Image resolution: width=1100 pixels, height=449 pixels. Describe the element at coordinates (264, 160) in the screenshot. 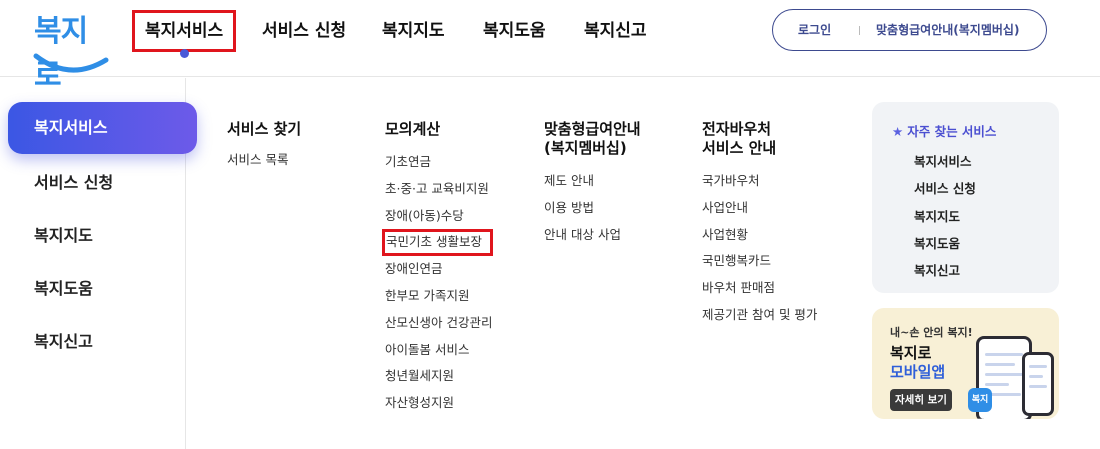

I see `link-service-list: 서비스 목록` at that location.